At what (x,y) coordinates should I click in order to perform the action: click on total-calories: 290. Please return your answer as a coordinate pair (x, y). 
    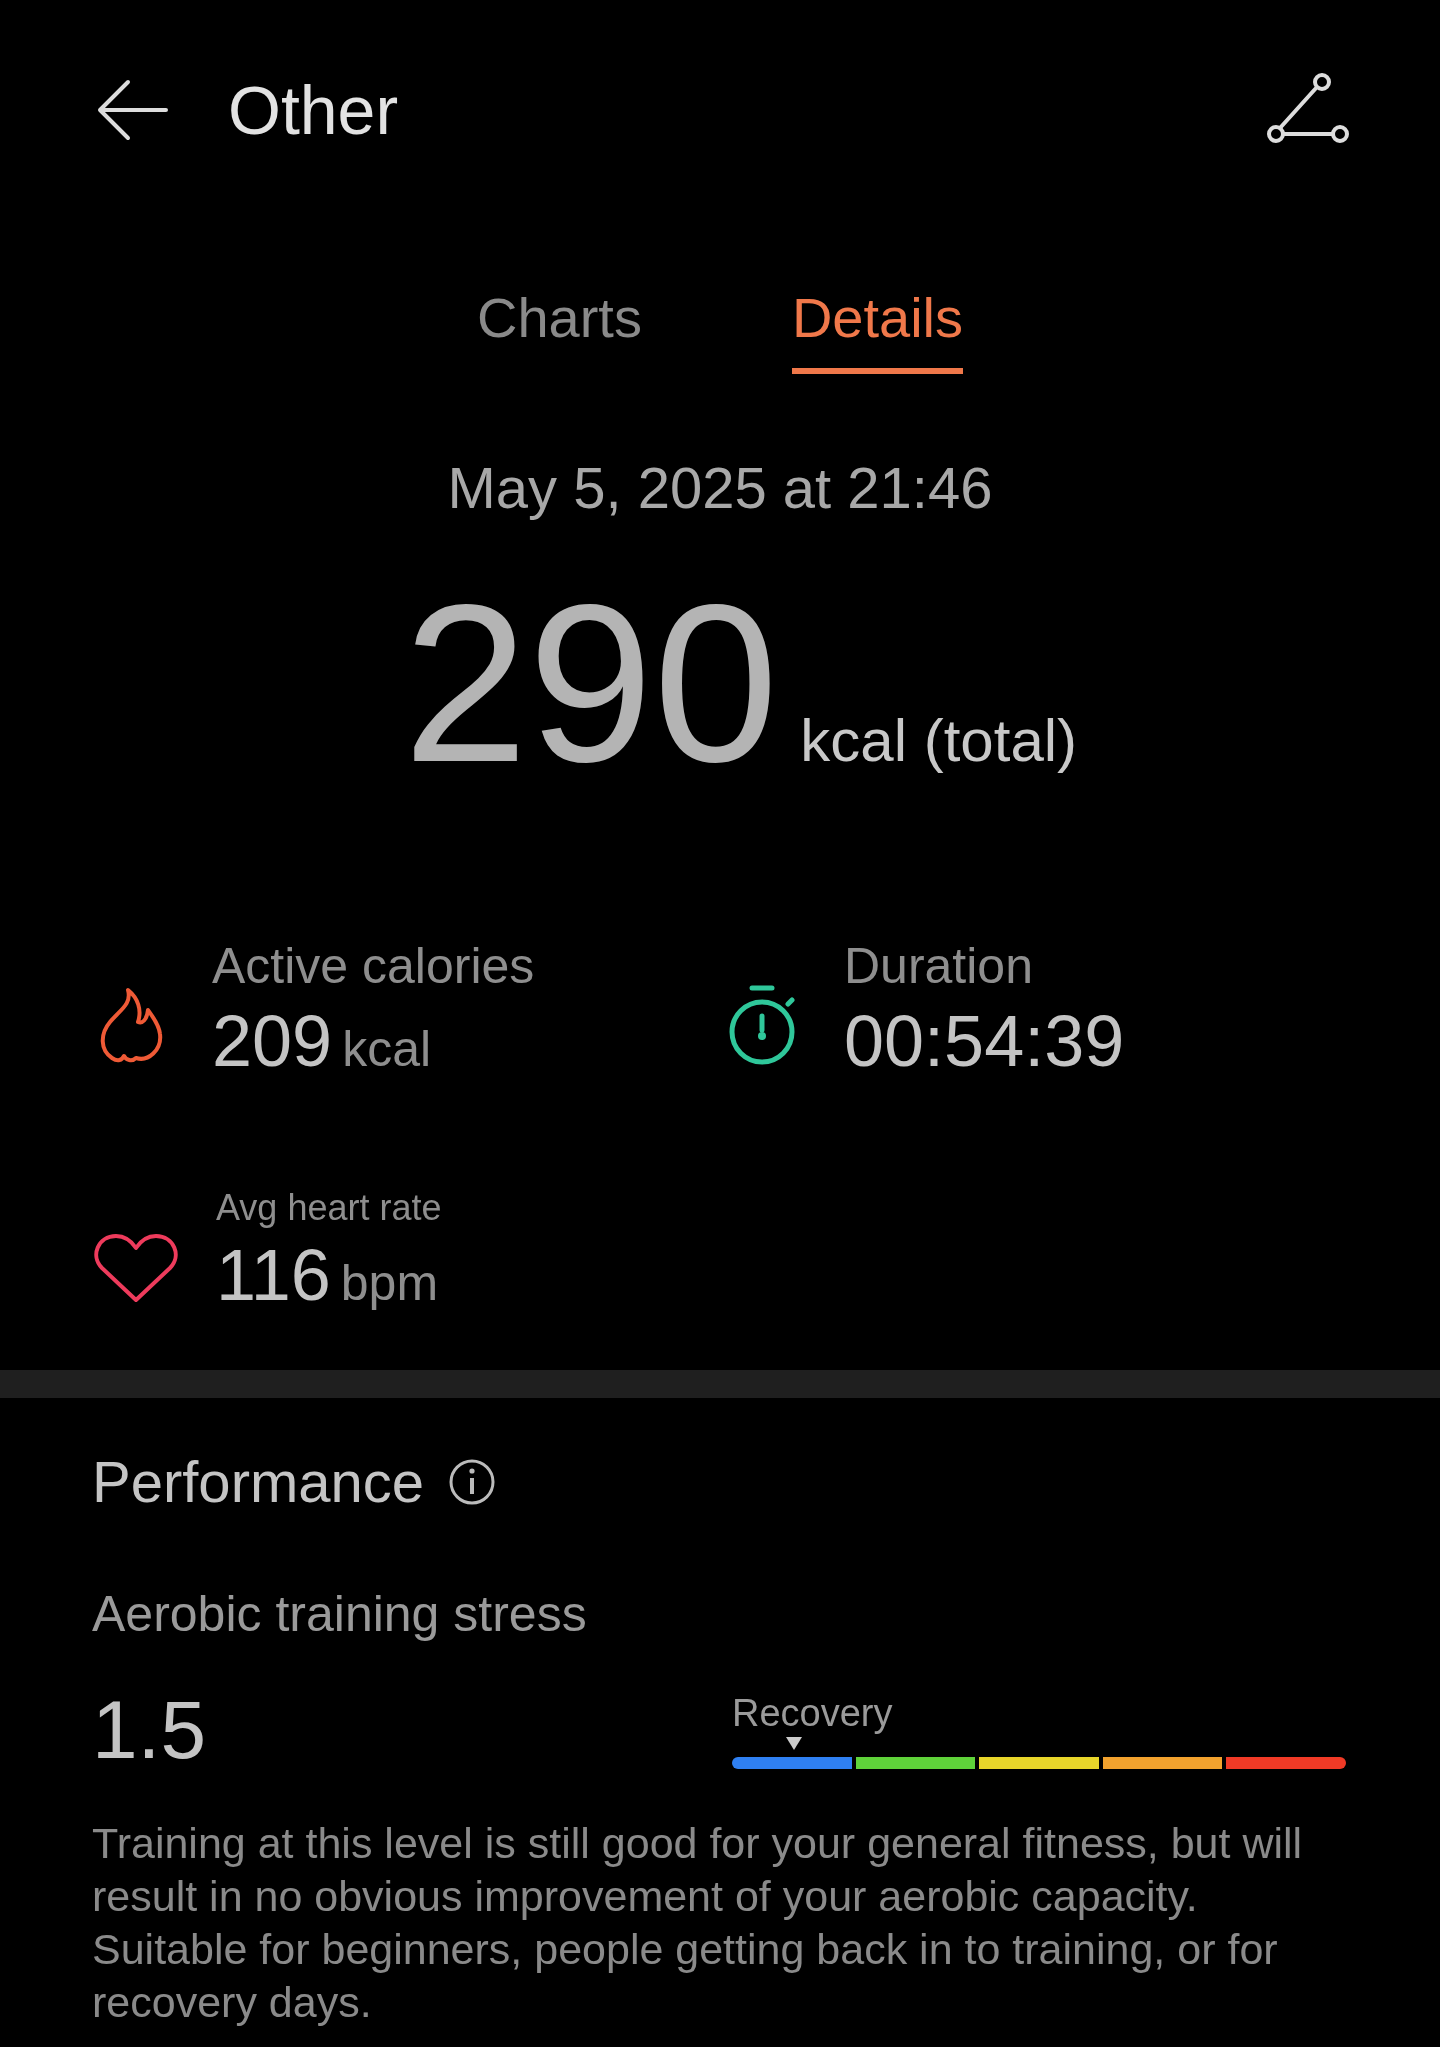
    Looking at the image, I should click on (590, 683).